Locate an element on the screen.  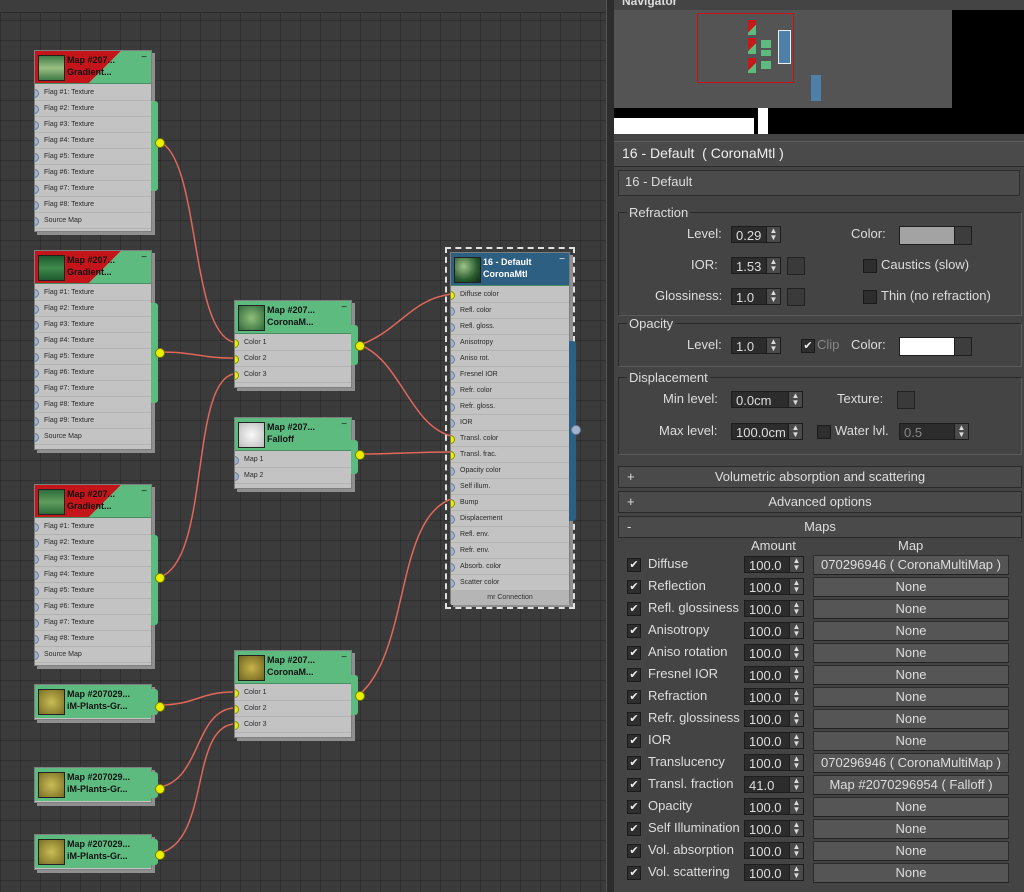
glossiness-map-button is located at coordinates (796, 297).